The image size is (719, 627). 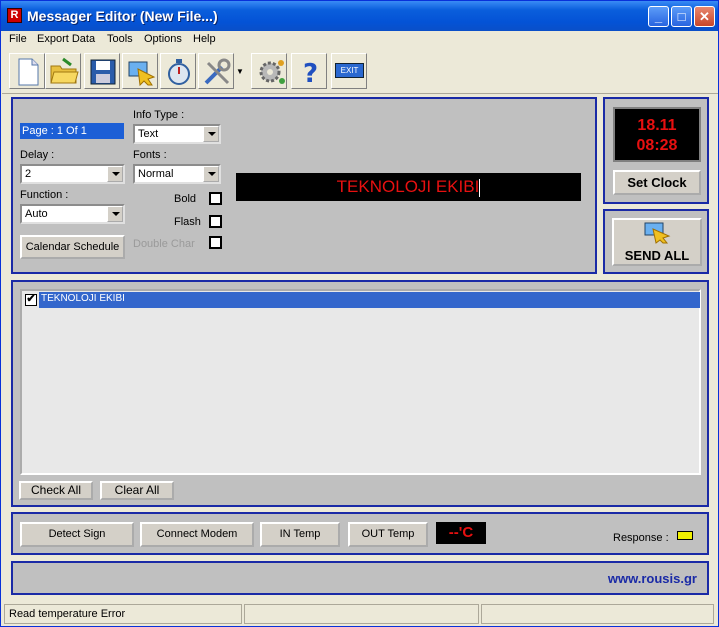 I want to click on double-char-checkbox, so click(x=215, y=242).